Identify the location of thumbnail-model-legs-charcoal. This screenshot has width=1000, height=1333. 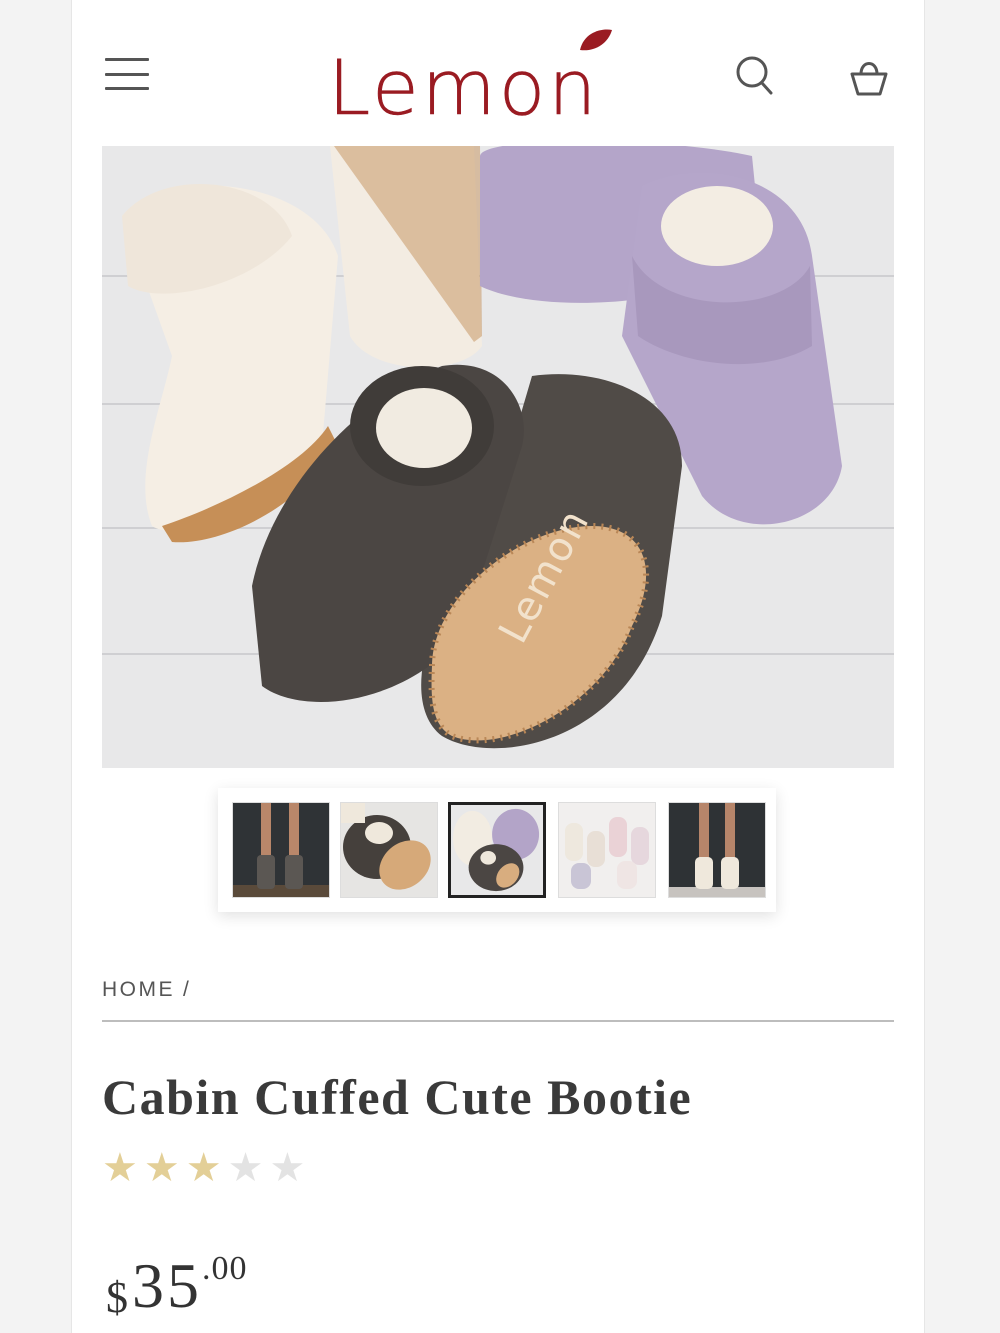
(281, 850).